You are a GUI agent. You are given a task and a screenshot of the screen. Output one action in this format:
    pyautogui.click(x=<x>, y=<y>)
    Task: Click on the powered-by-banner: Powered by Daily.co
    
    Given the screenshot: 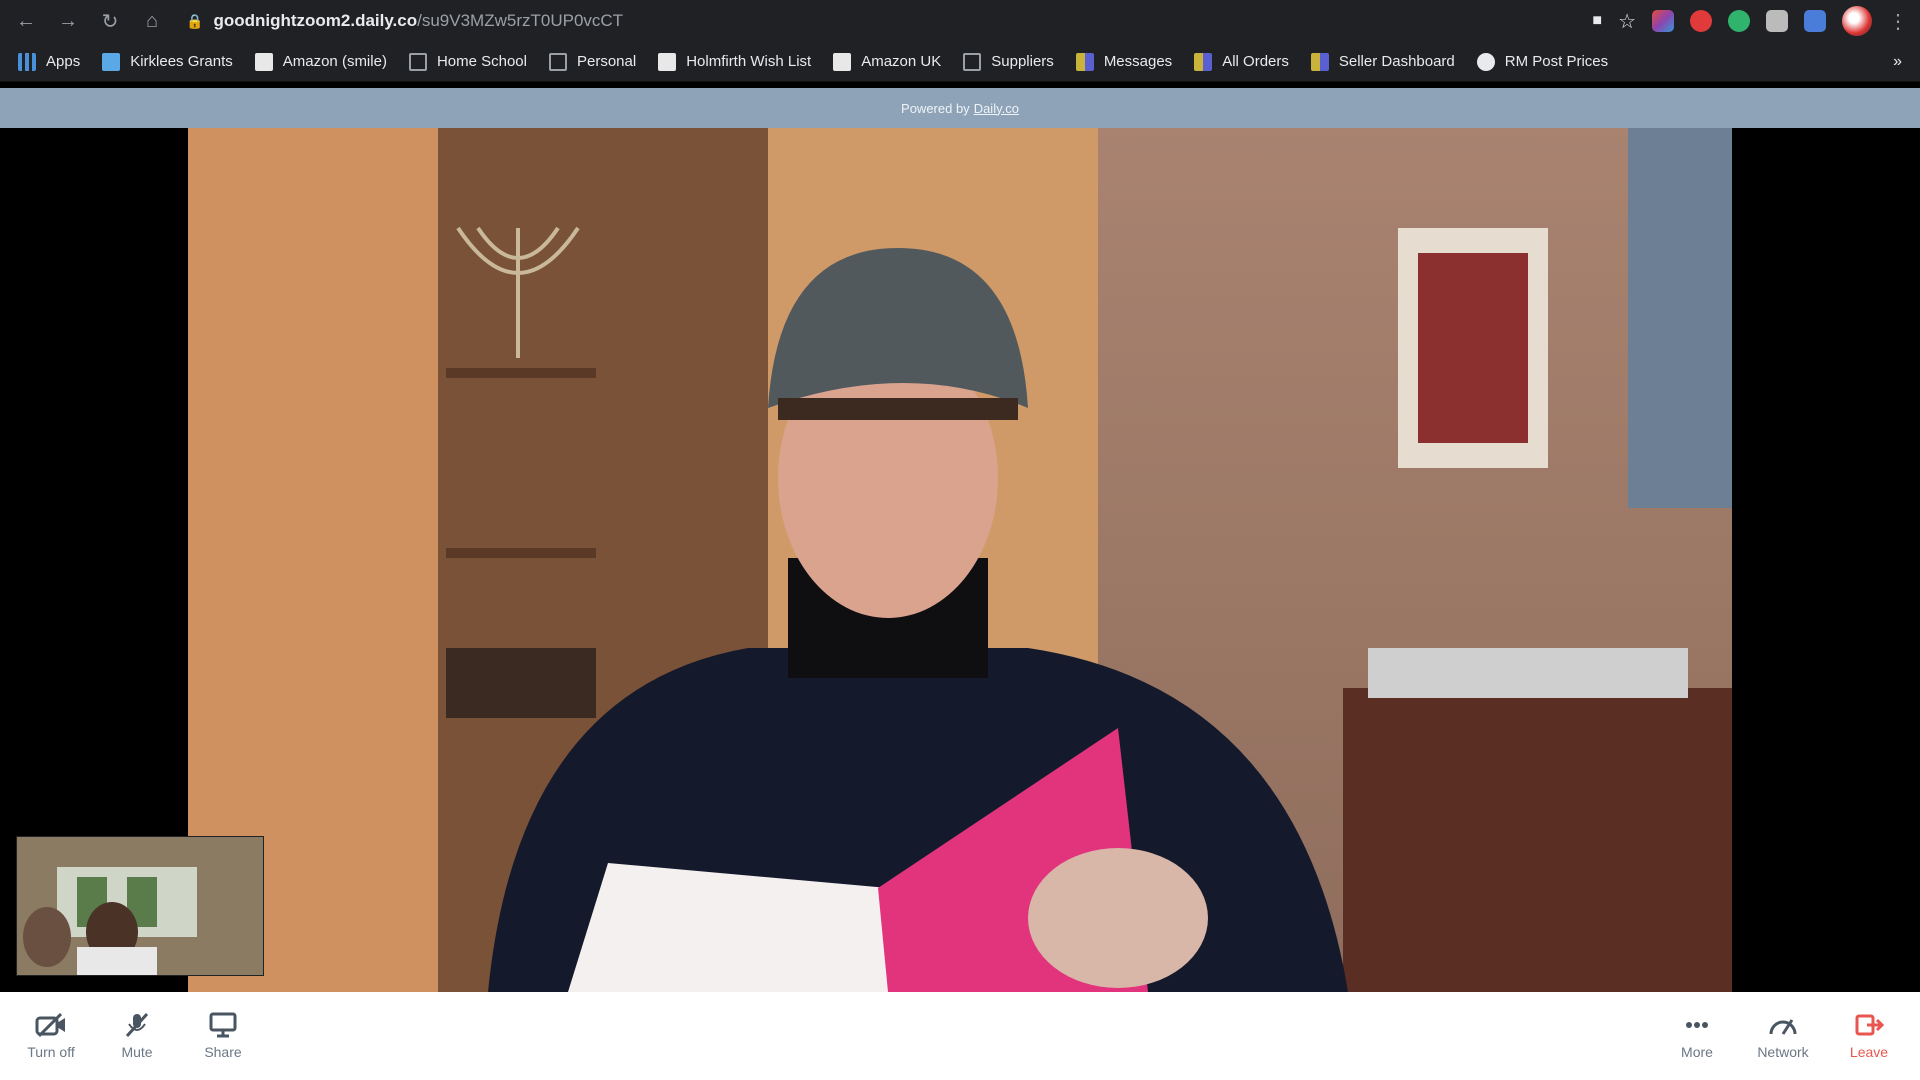 What is the action you would take?
    pyautogui.click(x=960, y=108)
    